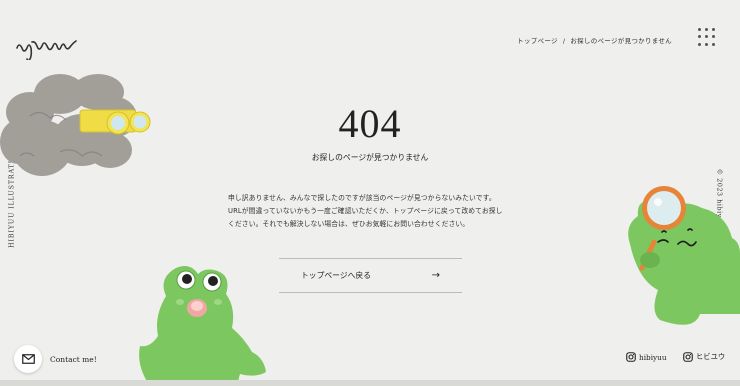  I want to click on back-to-top-label: トップページへ戻る, so click(336, 275).